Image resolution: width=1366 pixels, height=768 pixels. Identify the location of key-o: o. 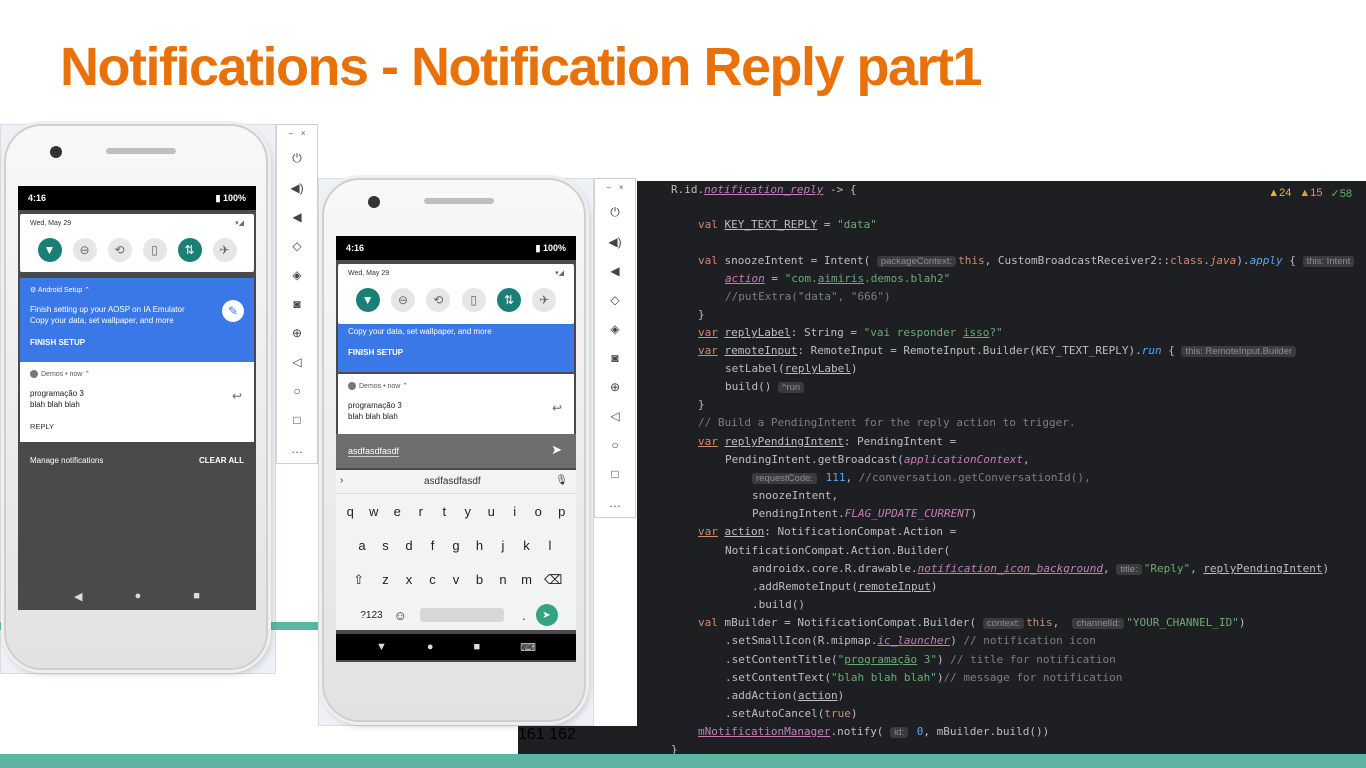
(539, 511).